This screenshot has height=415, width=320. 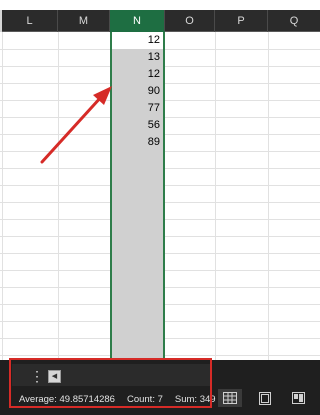 I want to click on annotation-highlight-box, so click(x=110, y=383).